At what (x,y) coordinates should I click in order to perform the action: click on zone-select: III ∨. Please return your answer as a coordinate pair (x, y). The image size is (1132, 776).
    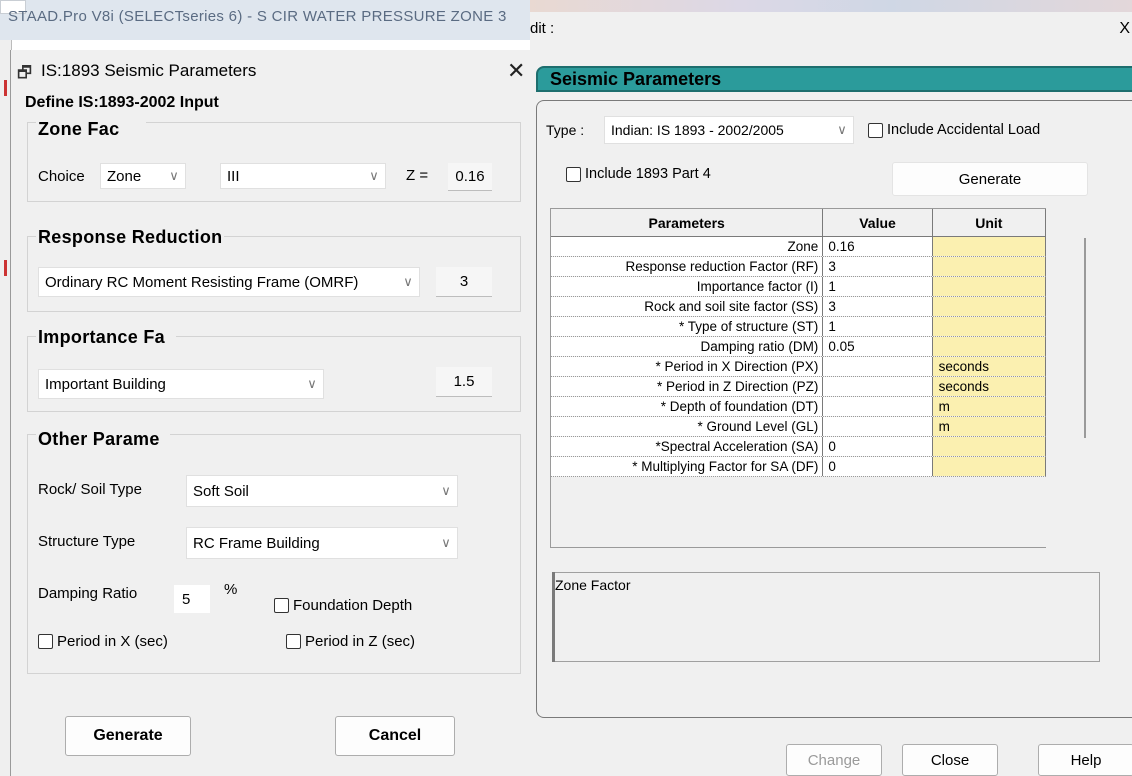
    Looking at the image, I should click on (303, 176).